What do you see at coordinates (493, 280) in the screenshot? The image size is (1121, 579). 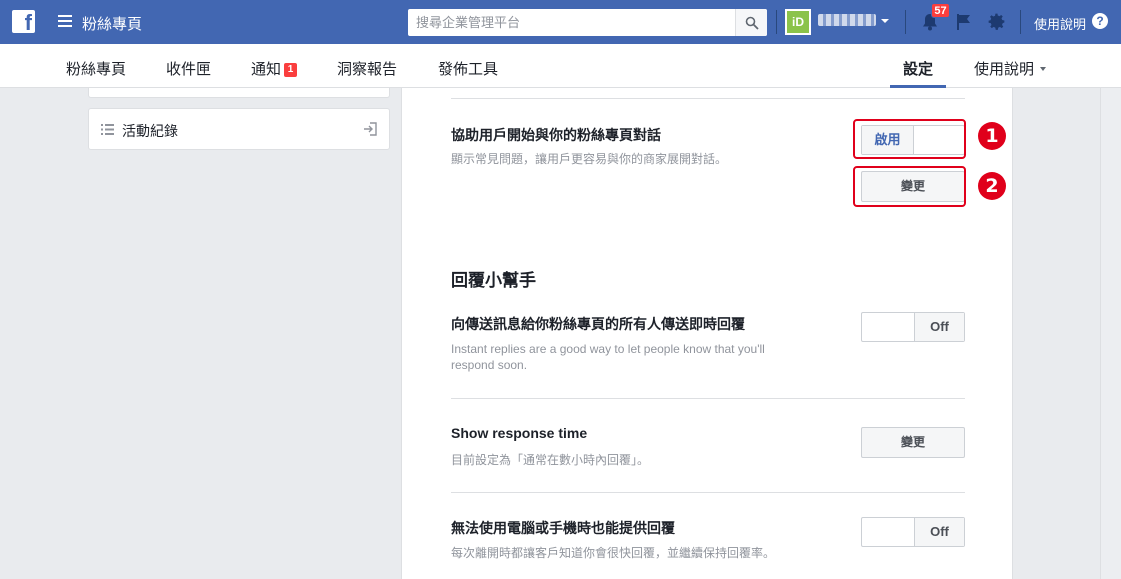 I see `section-title: 回覆小幫手` at bounding box center [493, 280].